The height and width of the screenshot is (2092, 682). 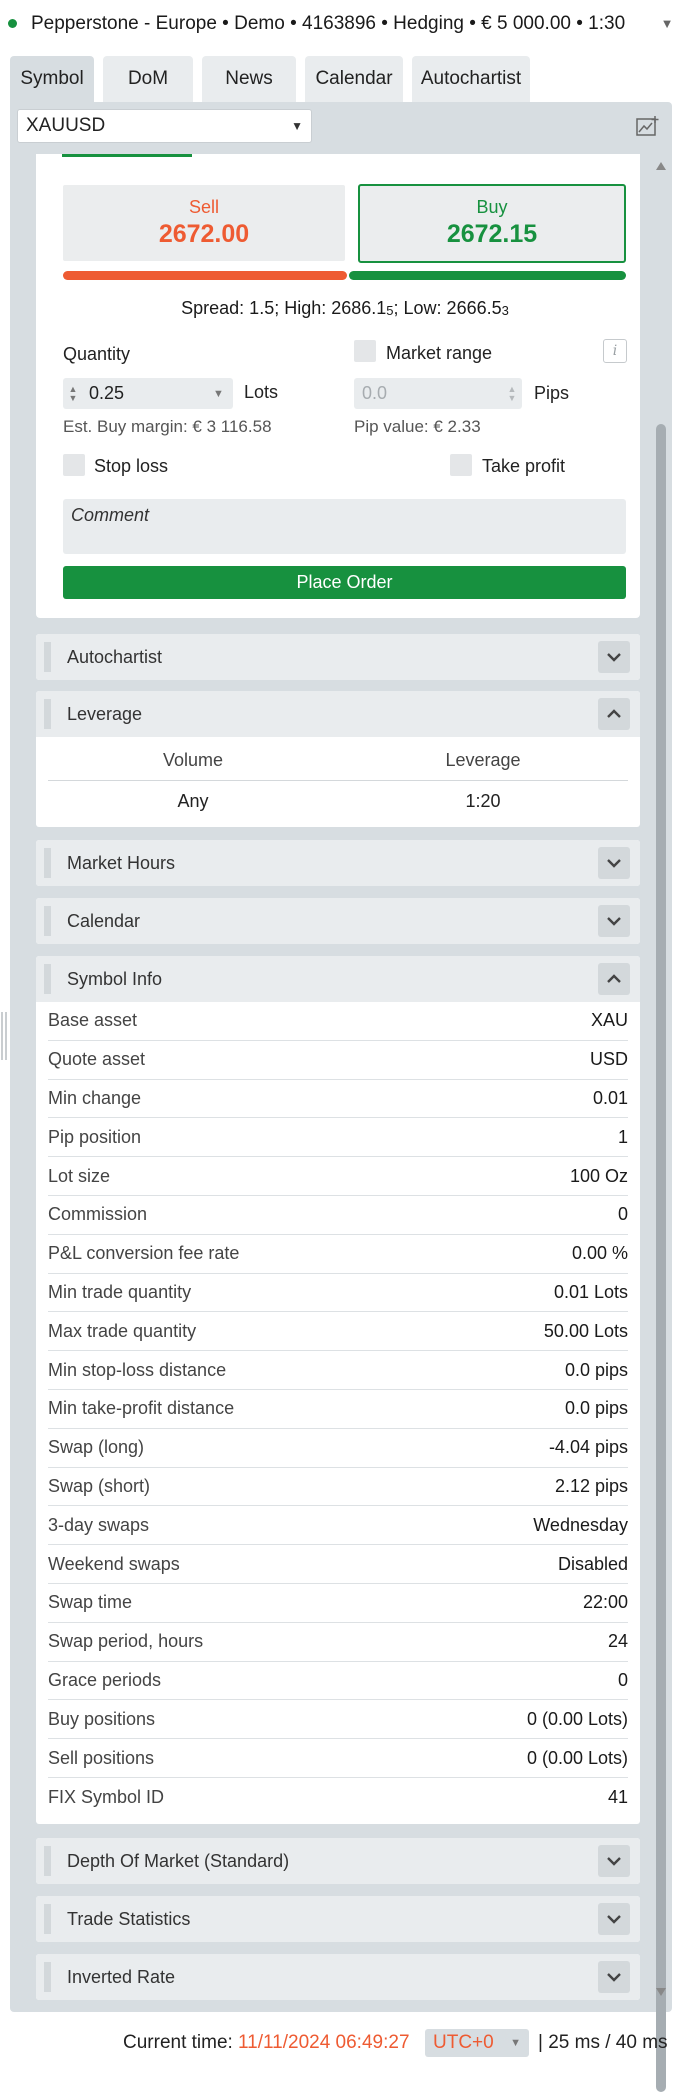 I want to click on table-row: FIX Symbol ID 41, so click(x=338, y=1797).